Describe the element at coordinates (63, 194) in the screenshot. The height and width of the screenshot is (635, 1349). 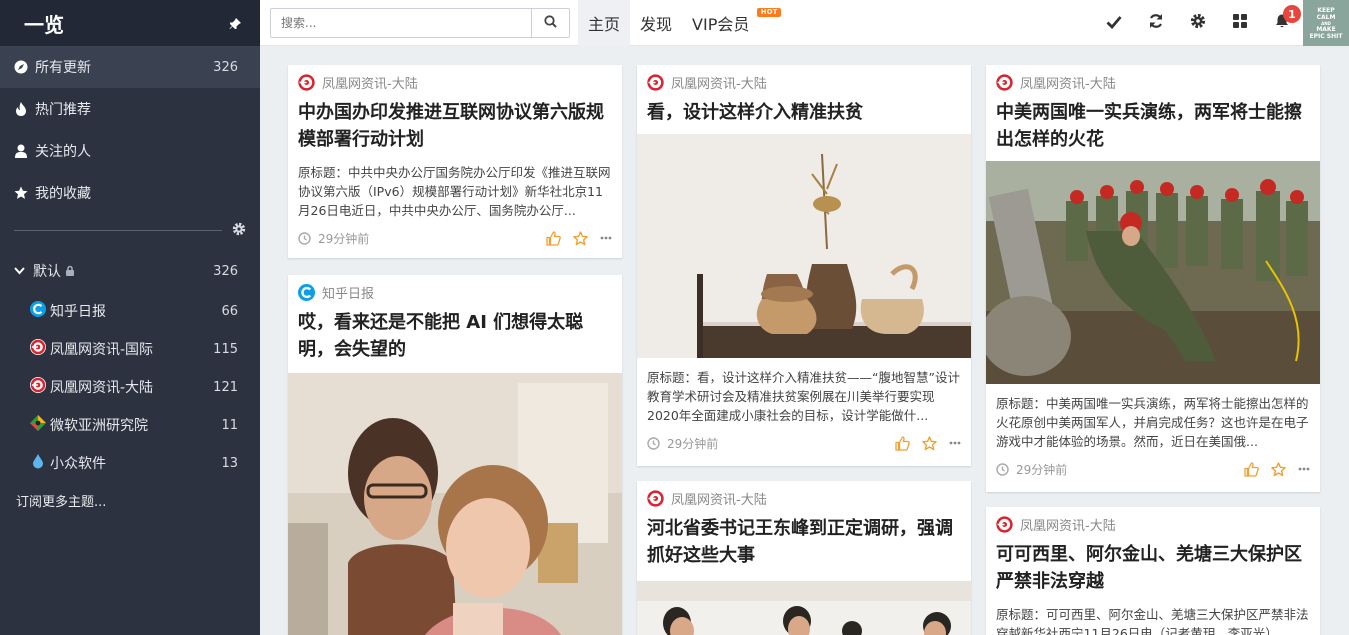
I see `sidebar-item-label: 我的收藏` at that location.